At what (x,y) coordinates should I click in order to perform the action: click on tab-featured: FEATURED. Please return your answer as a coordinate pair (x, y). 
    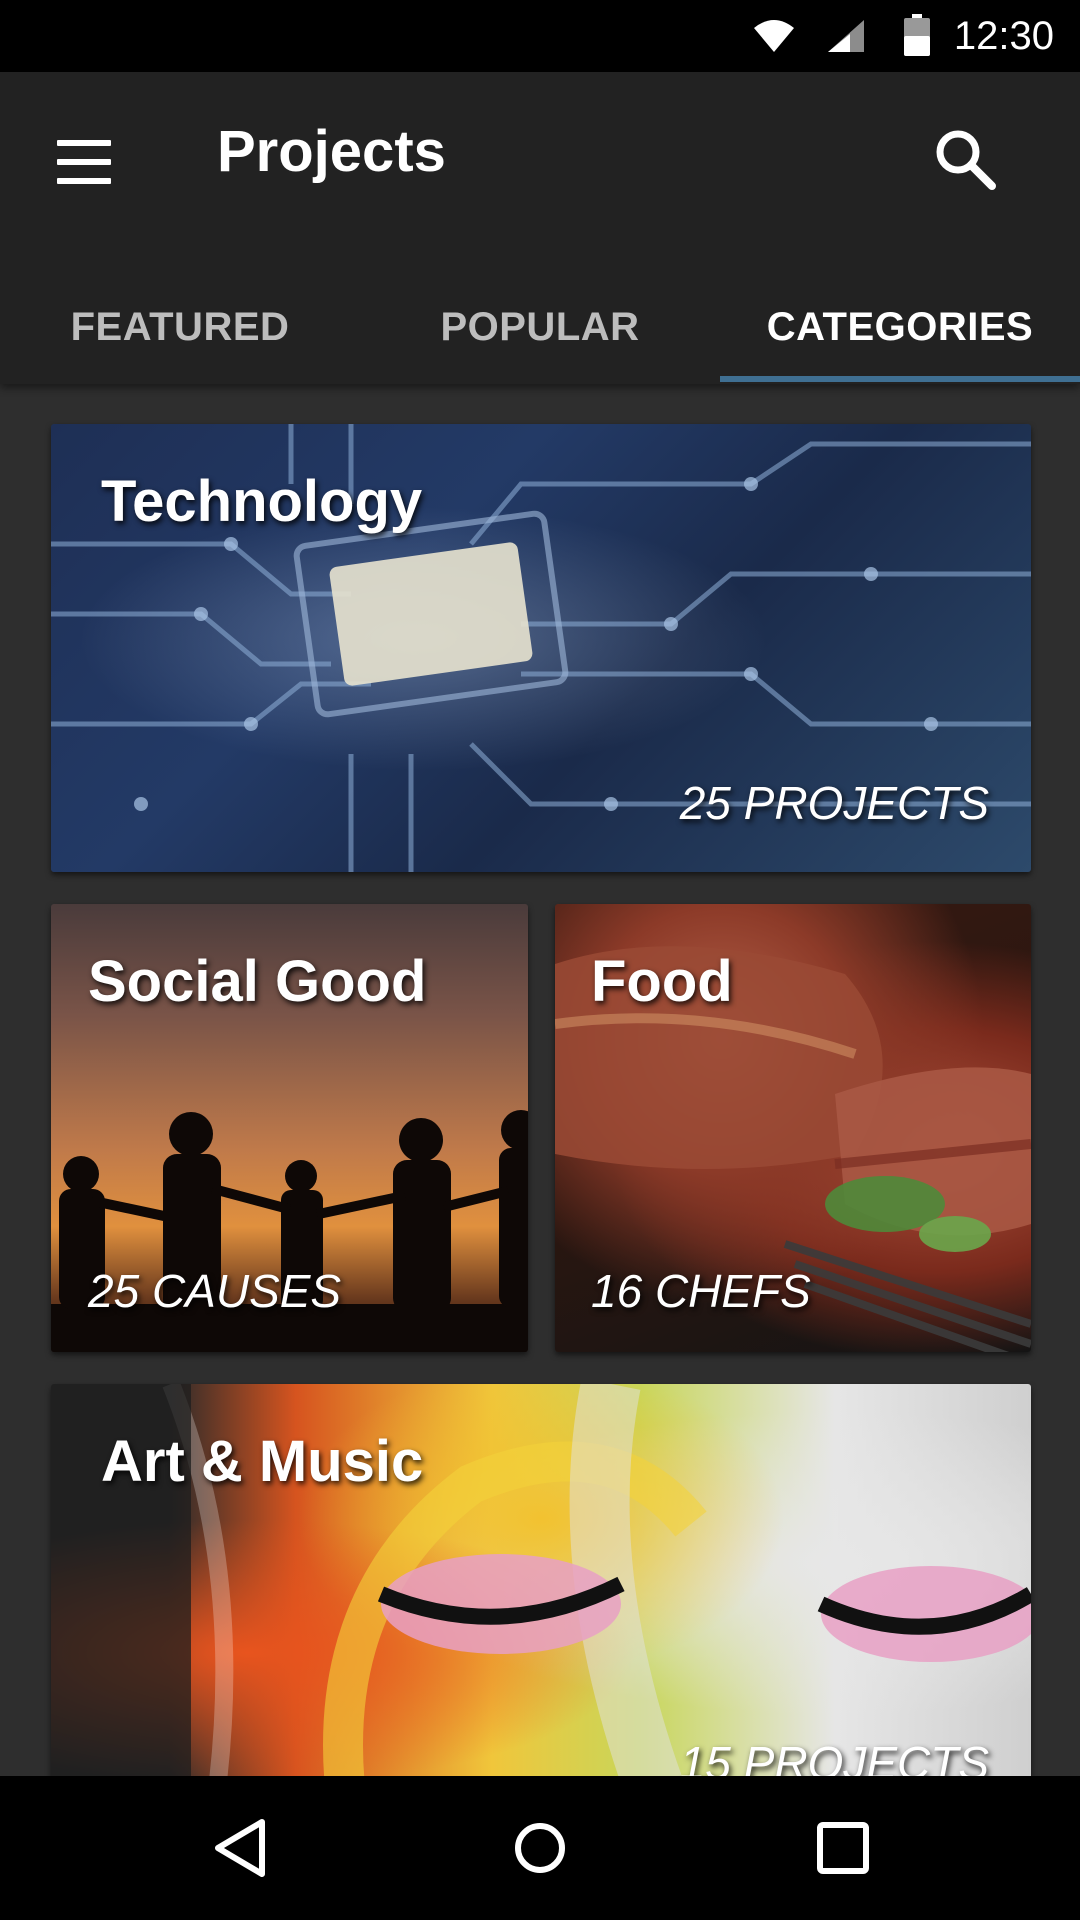
    Looking at the image, I should click on (180, 327).